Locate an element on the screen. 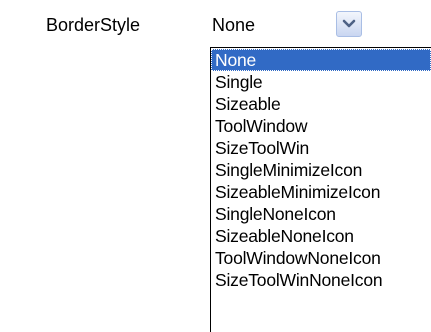  option-sizeableminimizeicon: SizeableMinimizeIcon is located at coordinates (321, 192).